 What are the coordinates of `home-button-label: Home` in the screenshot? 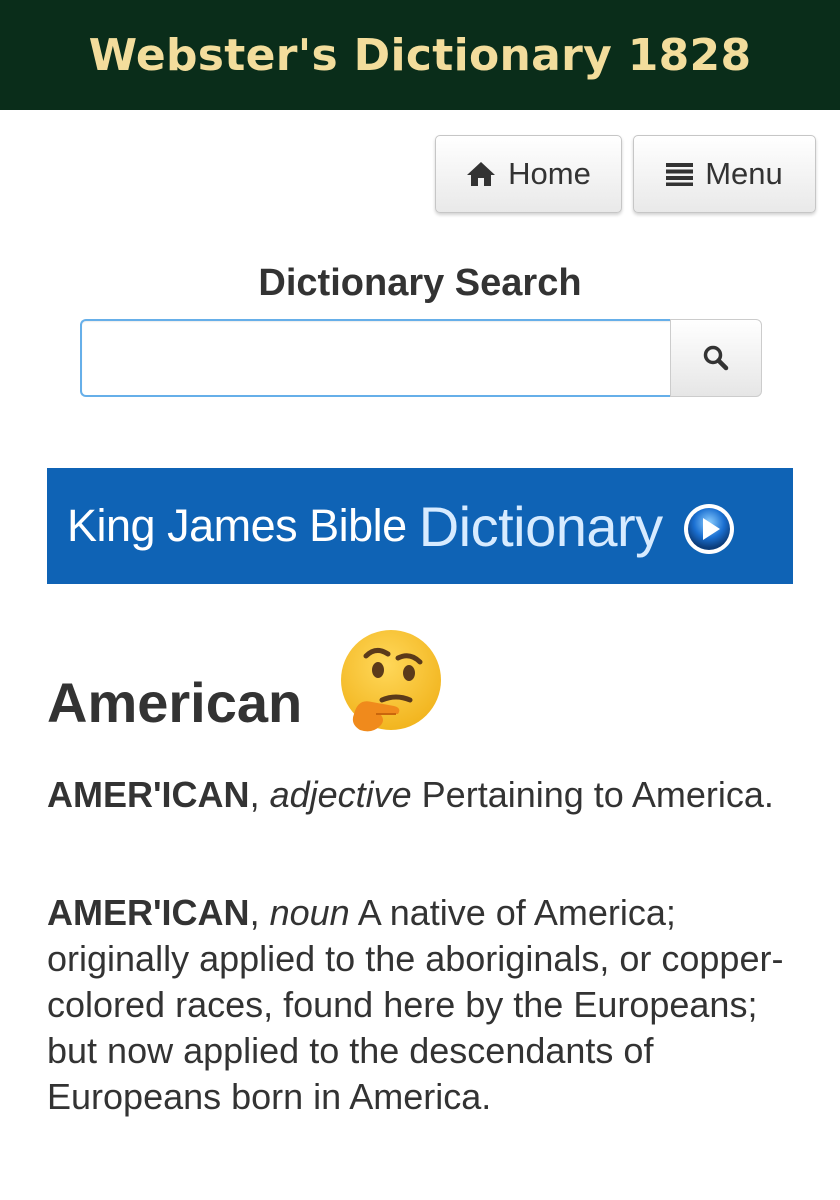 It's located at (549, 173).